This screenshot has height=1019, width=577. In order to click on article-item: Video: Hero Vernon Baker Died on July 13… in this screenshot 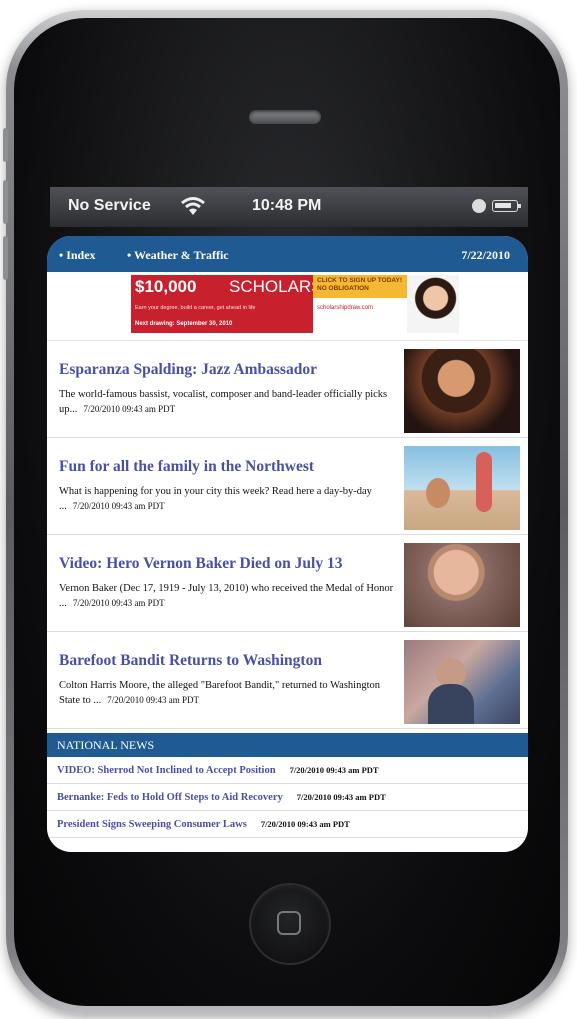, I will do `click(287, 583)`.